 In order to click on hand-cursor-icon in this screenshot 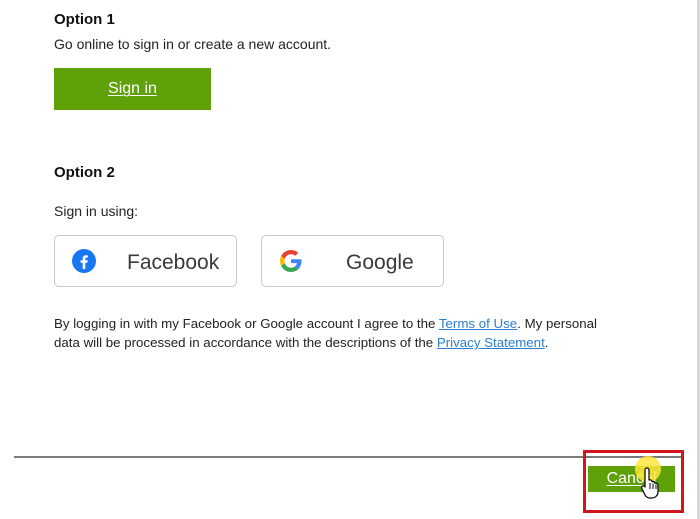, I will do `click(649, 483)`.